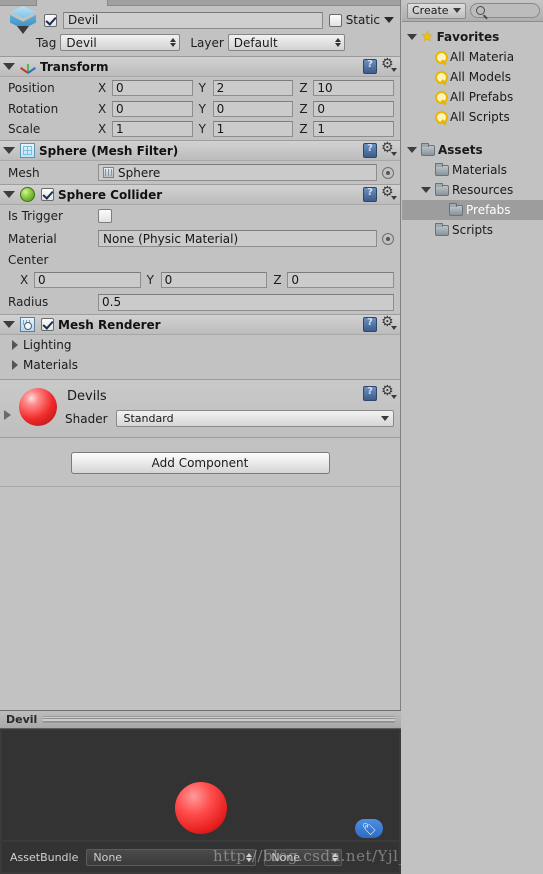 This screenshot has height=874, width=543. I want to click on tree-item-all-models: All Models, so click(472, 77).